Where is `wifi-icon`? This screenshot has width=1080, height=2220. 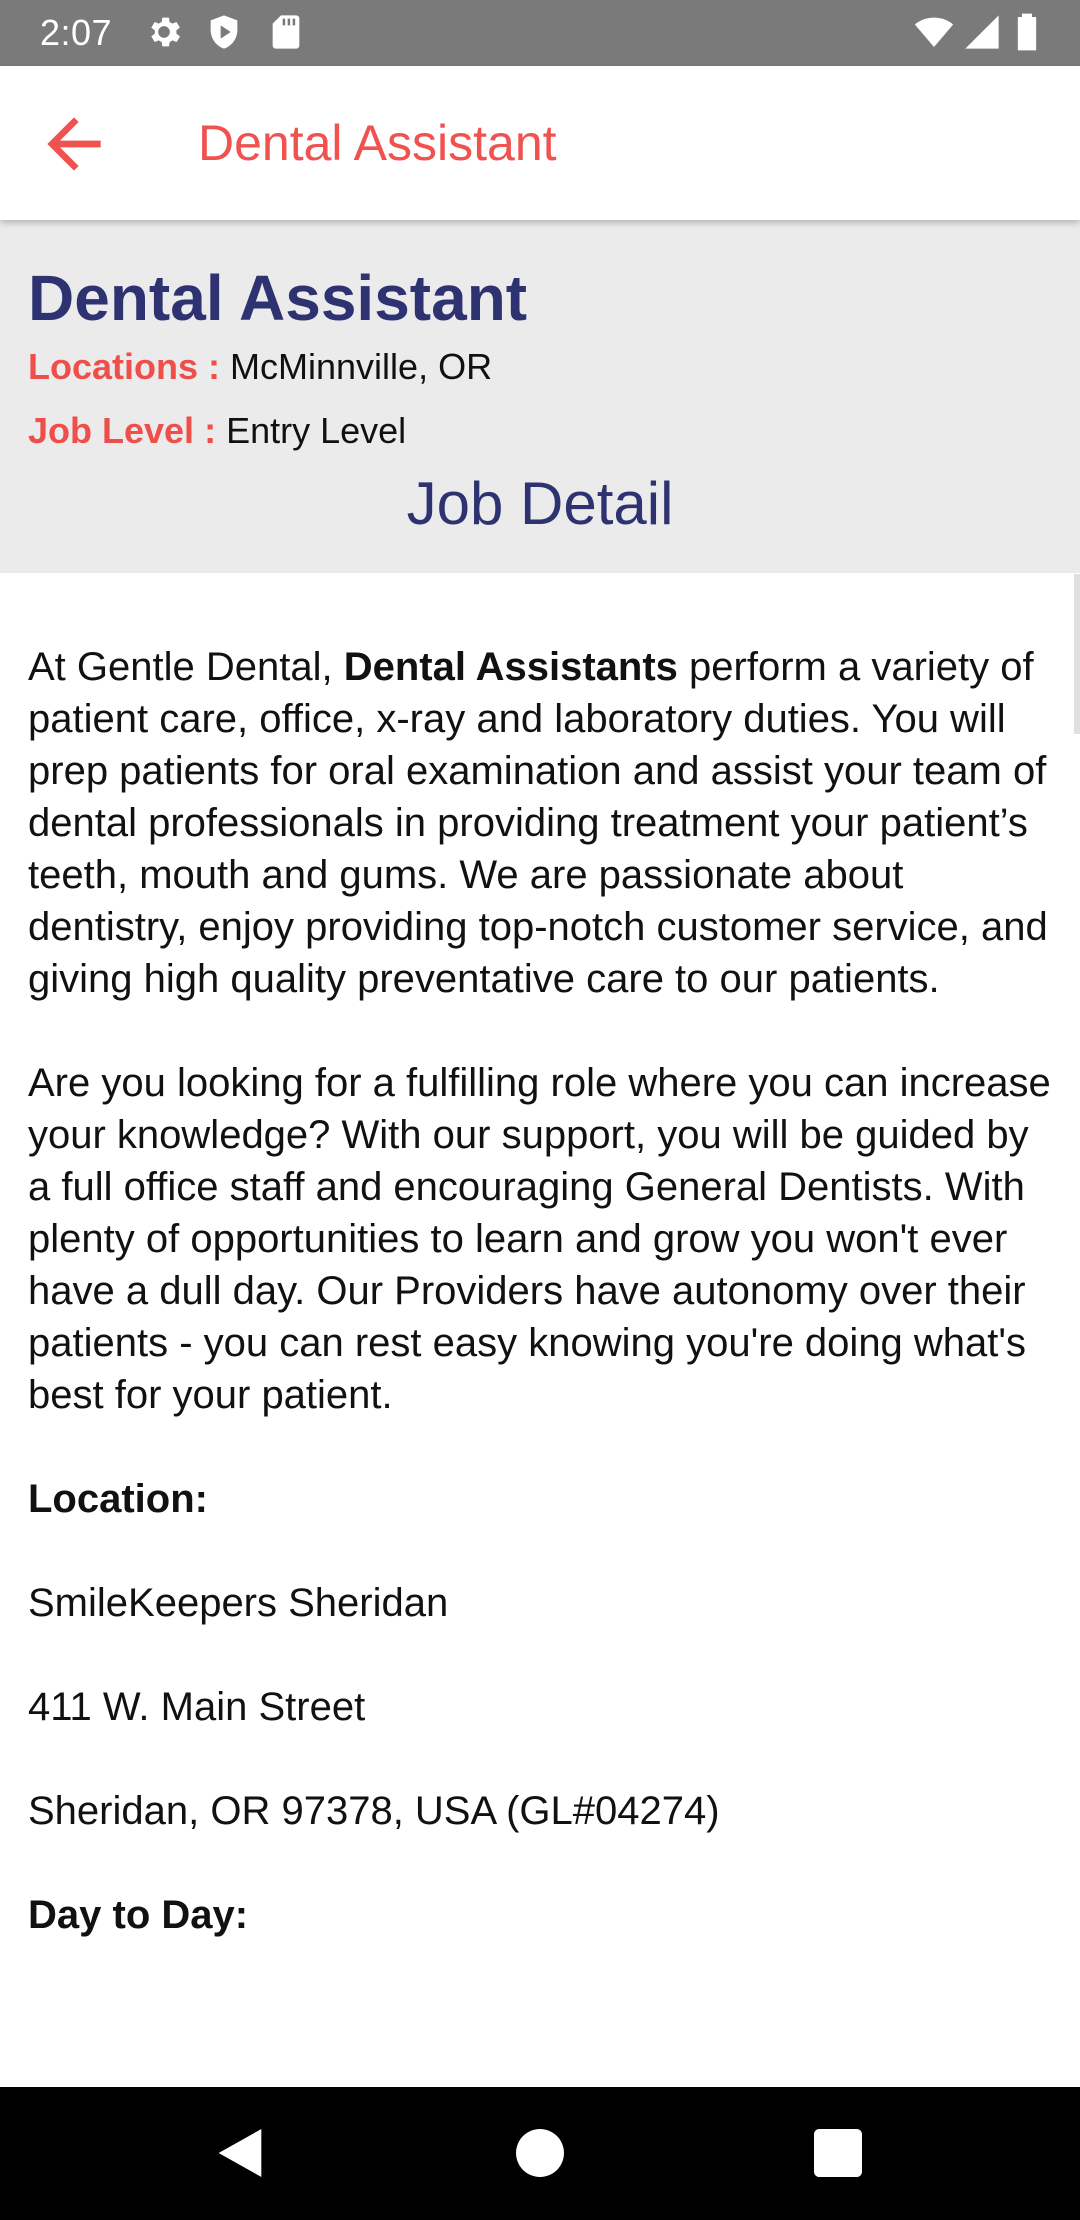
wifi-icon is located at coordinates (934, 32).